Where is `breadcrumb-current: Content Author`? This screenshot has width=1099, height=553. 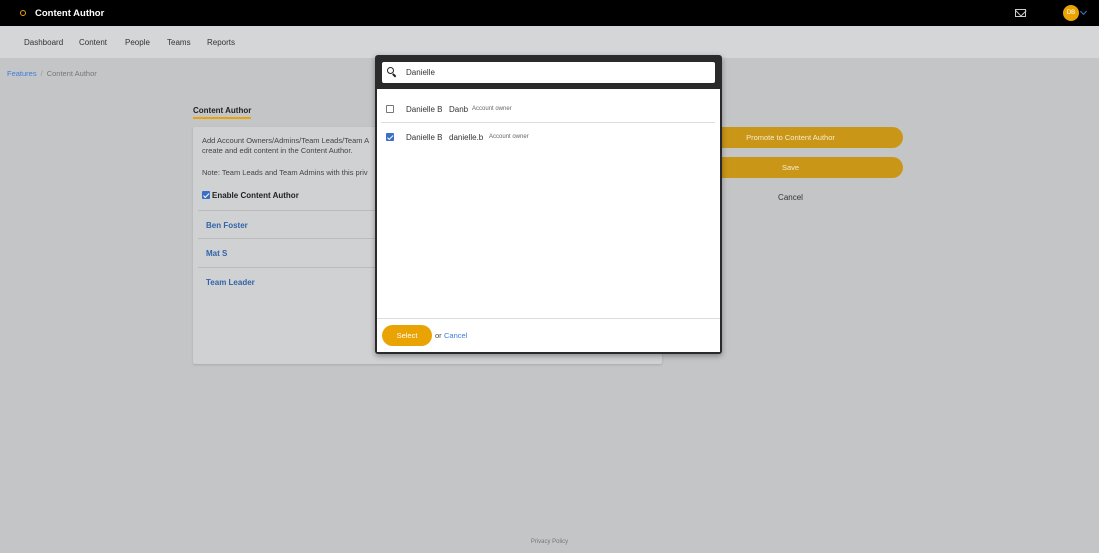 breadcrumb-current: Content Author is located at coordinates (71, 73).